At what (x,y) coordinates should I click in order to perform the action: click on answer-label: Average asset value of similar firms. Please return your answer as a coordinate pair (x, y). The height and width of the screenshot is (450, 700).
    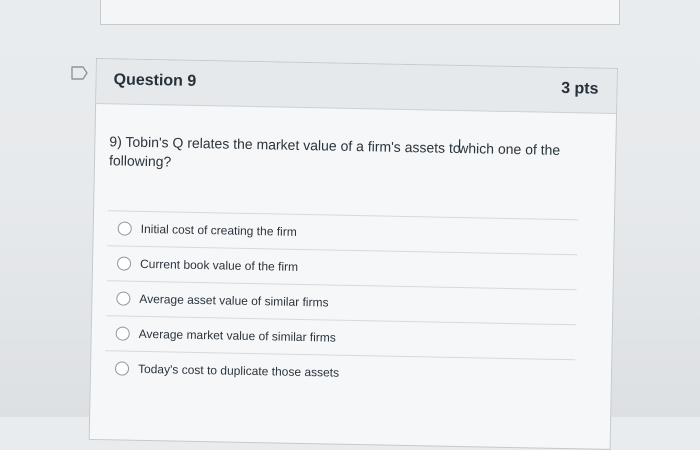
    Looking at the image, I should click on (233, 301).